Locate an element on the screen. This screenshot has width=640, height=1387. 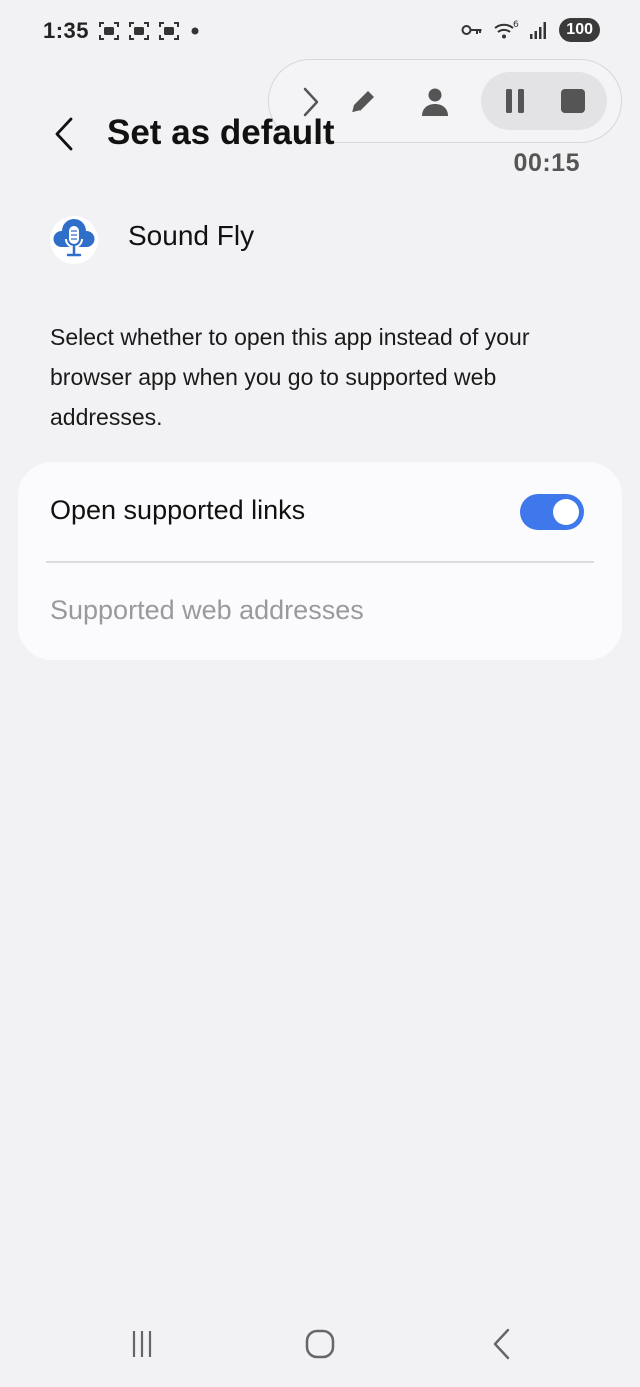
back-button is located at coordinates (64, 134).